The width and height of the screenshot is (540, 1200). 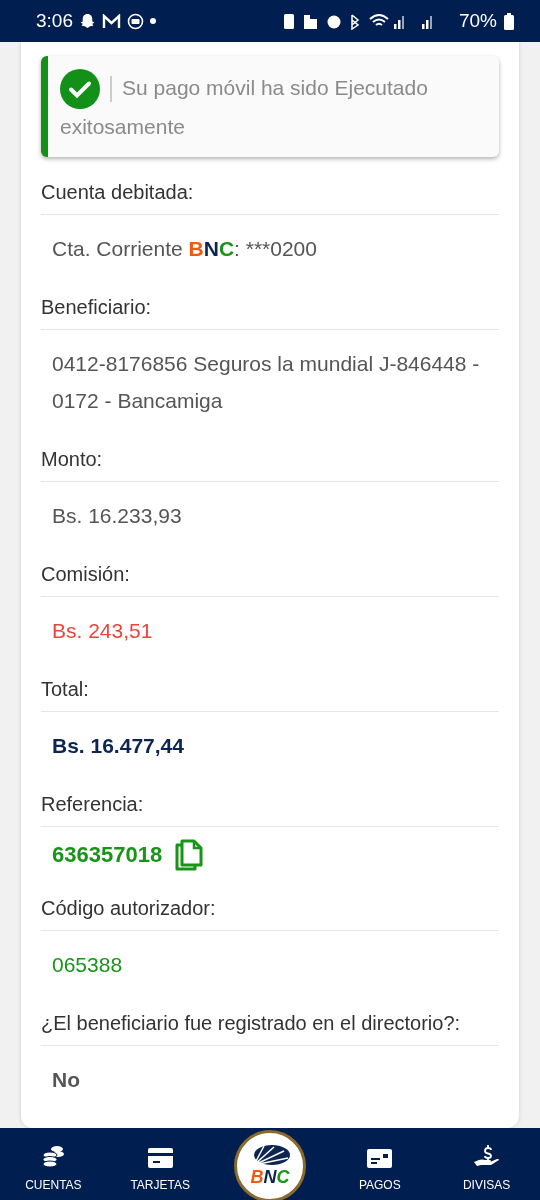 I want to click on field-value: 065388, so click(x=87, y=965).